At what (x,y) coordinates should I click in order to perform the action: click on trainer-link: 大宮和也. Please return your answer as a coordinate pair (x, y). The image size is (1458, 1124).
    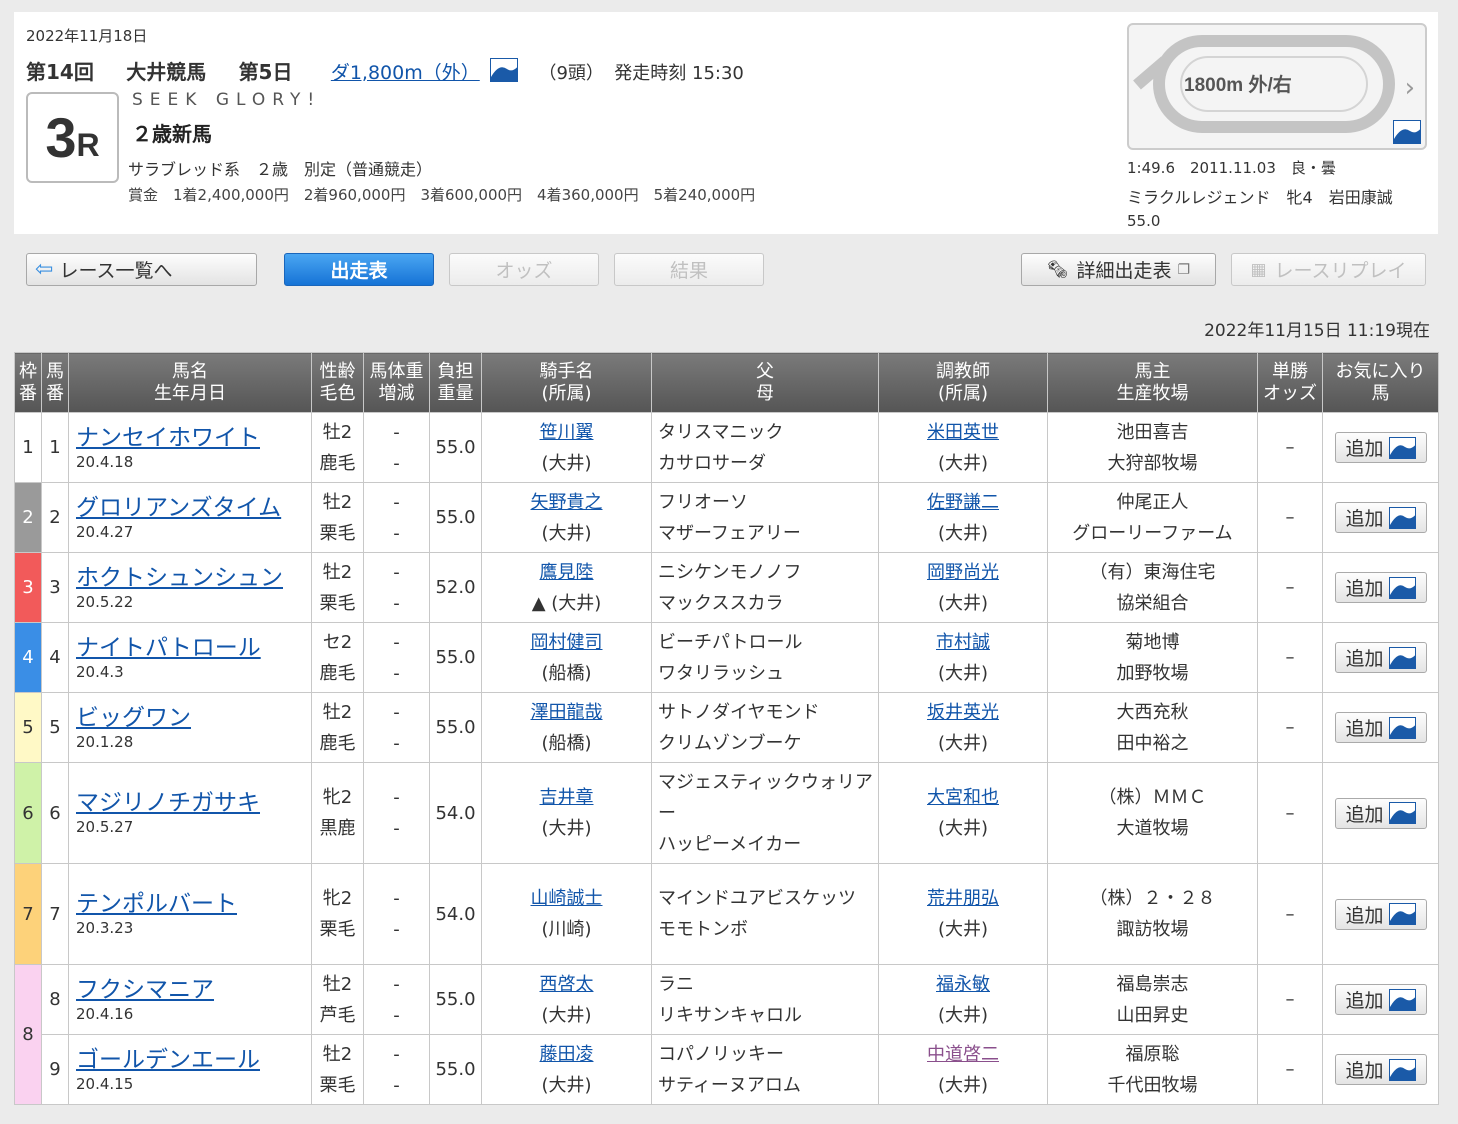
    Looking at the image, I should click on (963, 797).